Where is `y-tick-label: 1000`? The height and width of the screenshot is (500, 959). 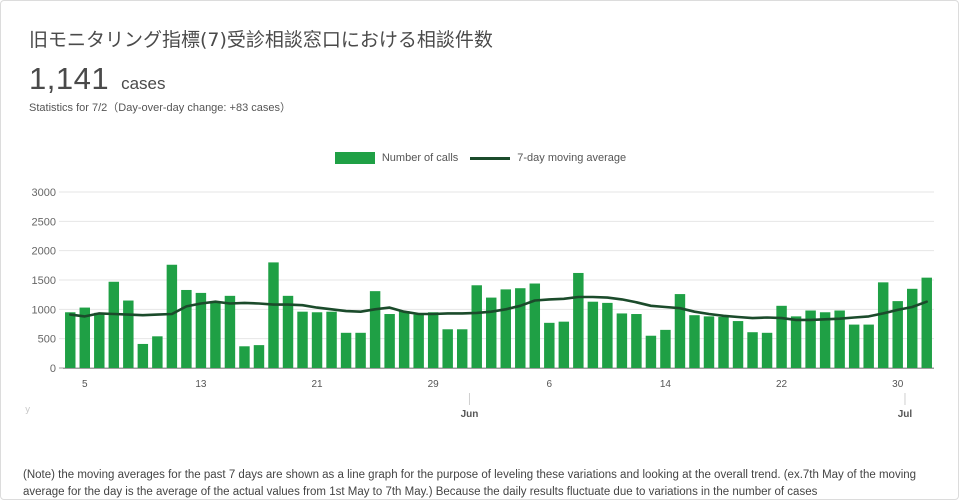 y-tick-label: 1000 is located at coordinates (44, 310).